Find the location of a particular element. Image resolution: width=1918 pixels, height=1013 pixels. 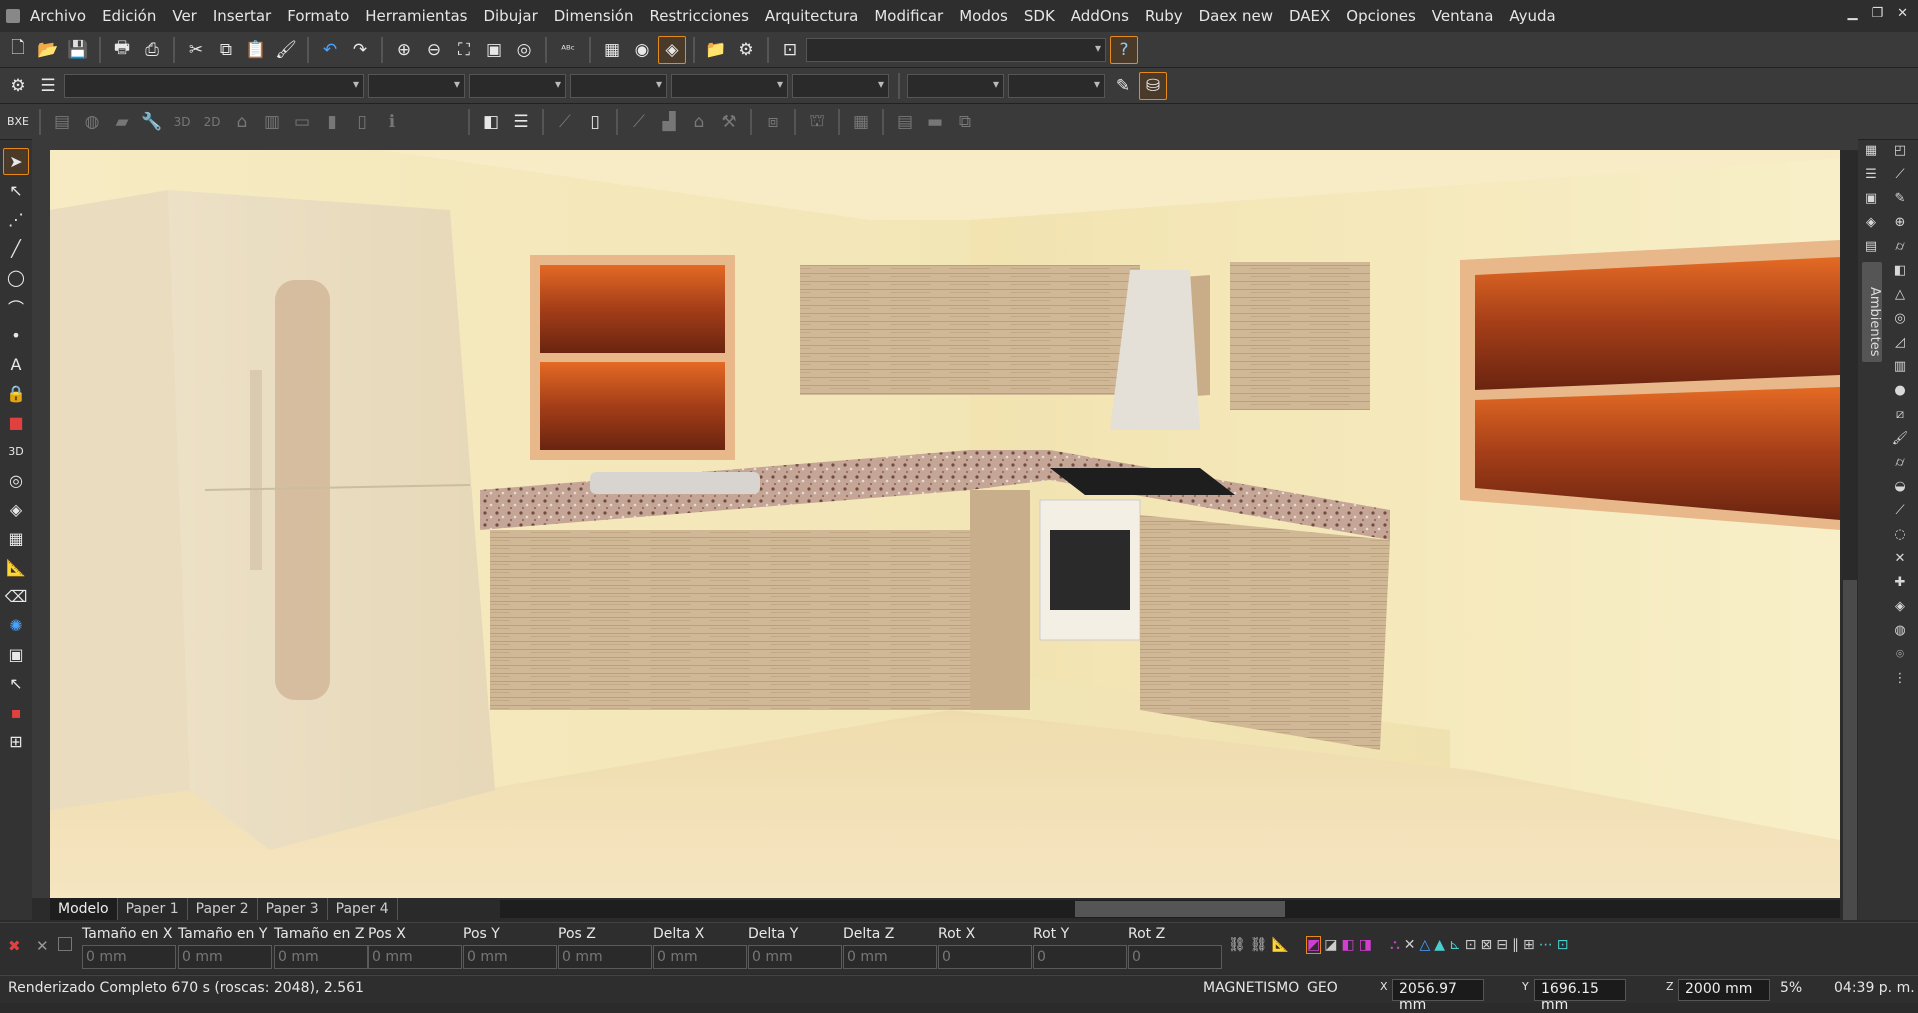

pen-icon: ✎ is located at coordinates (1900, 198).